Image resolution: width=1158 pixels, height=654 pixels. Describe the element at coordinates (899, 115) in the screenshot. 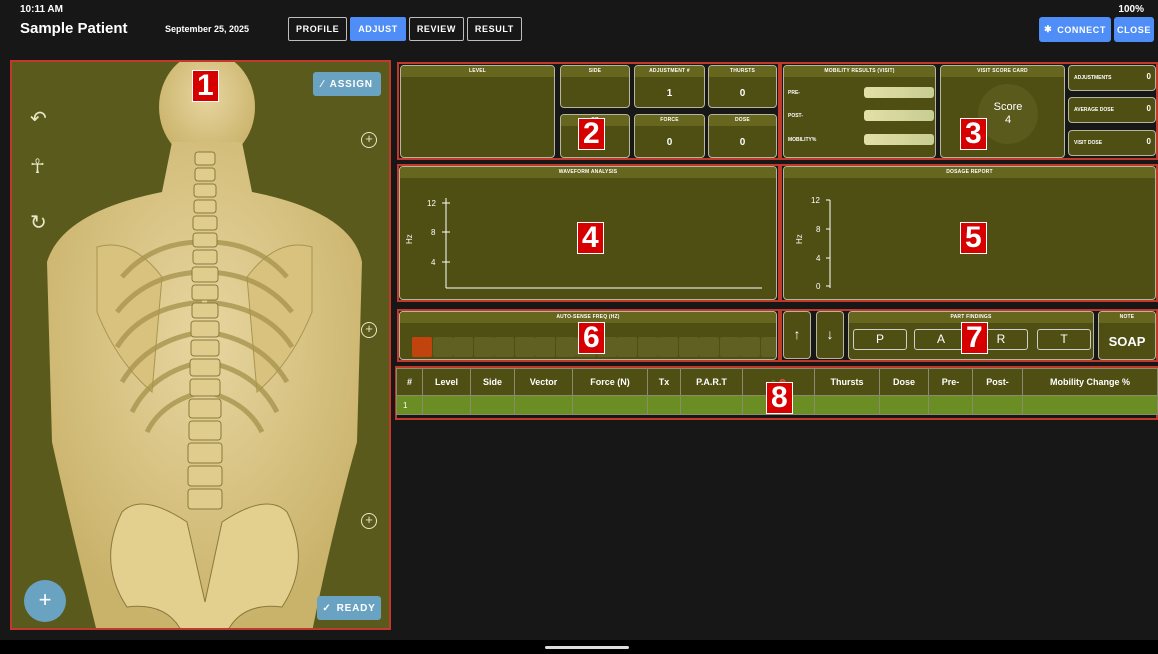

I see `mobility-post-bar` at that location.